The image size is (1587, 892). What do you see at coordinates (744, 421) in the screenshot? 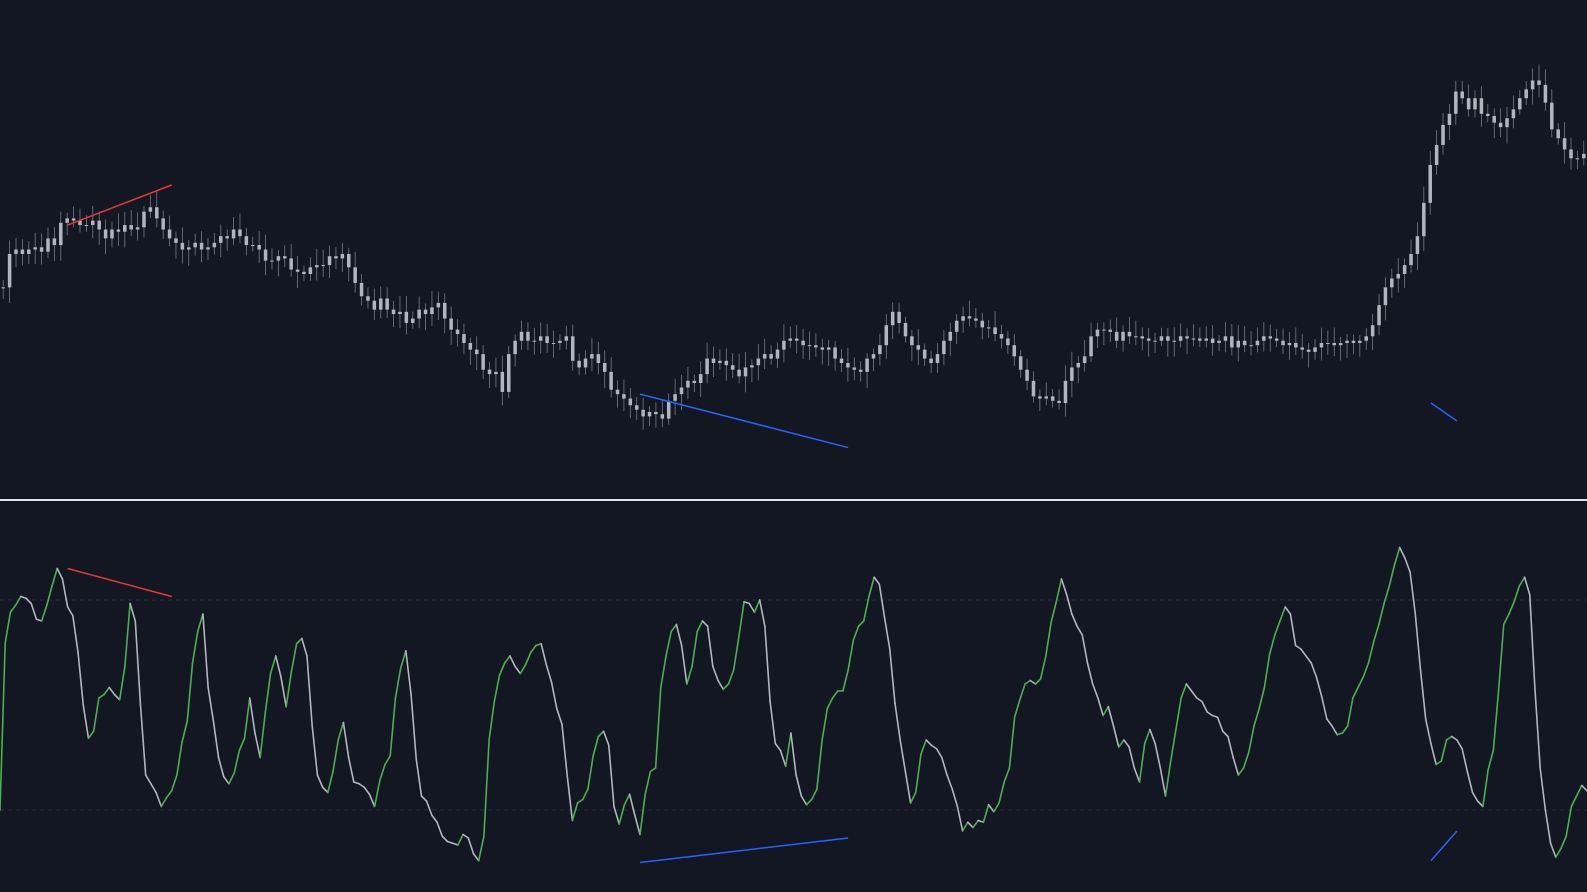
I see `bullish-divergence-price-line` at bounding box center [744, 421].